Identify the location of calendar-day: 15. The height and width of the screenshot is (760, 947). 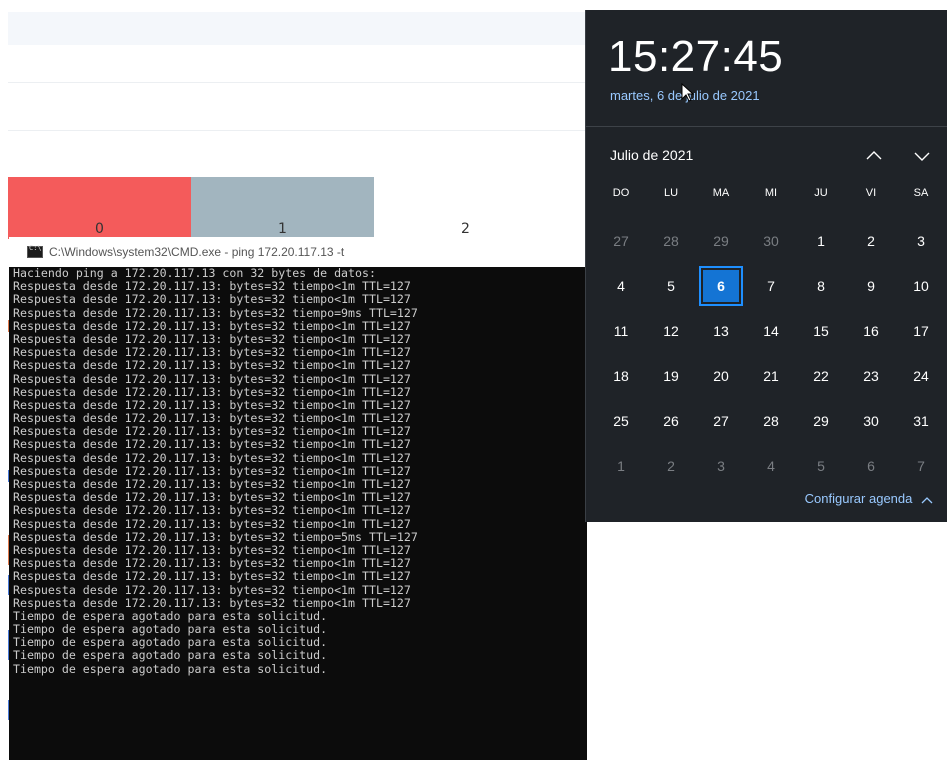
(821, 330).